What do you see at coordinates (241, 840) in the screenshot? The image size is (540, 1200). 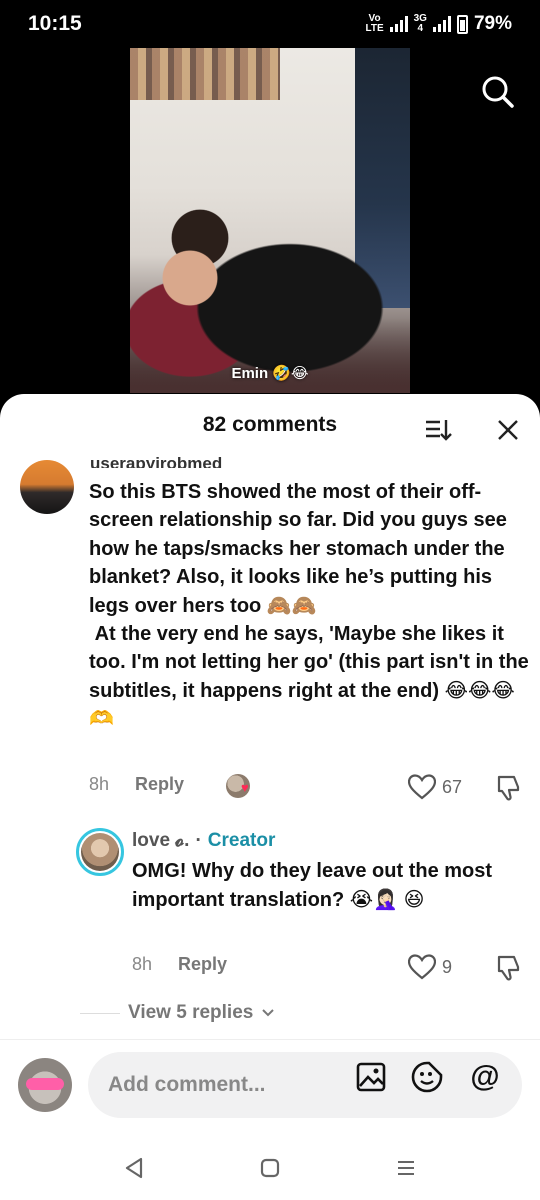 I see `creator-badge: Creator` at bounding box center [241, 840].